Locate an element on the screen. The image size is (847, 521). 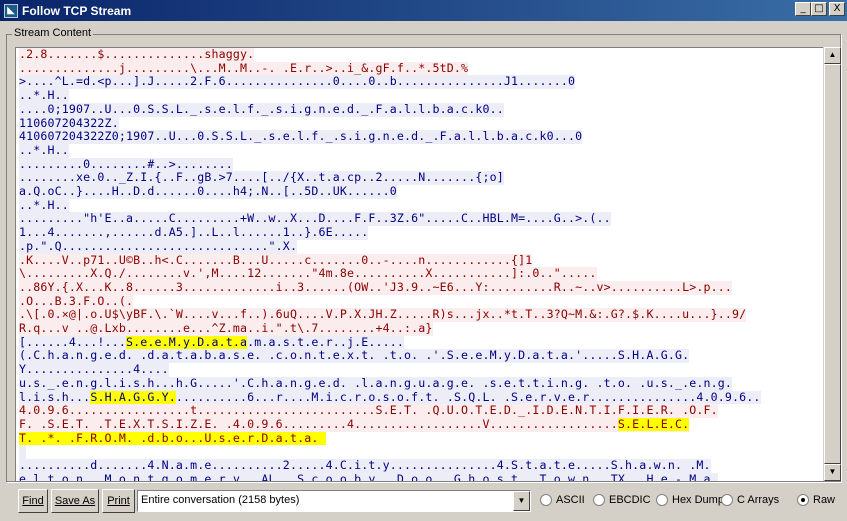
scroll-thumb is located at coordinates (832, 264).